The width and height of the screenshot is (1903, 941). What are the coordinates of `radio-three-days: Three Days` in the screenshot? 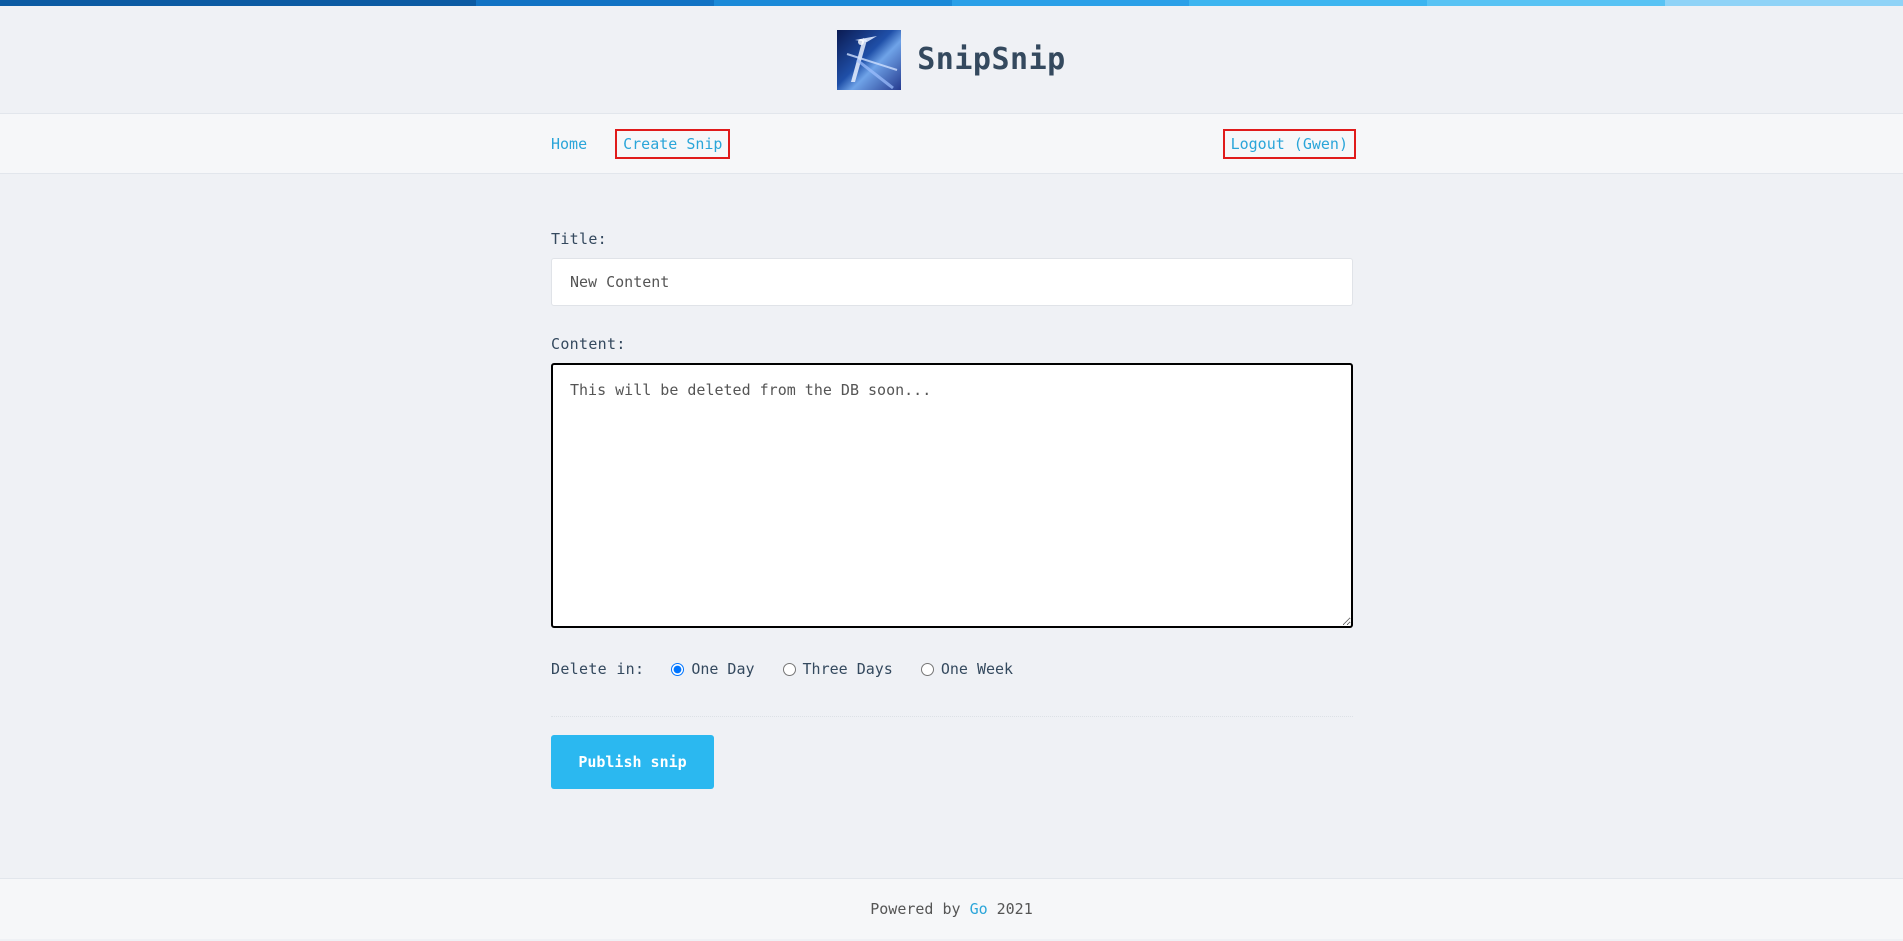 It's located at (837, 669).